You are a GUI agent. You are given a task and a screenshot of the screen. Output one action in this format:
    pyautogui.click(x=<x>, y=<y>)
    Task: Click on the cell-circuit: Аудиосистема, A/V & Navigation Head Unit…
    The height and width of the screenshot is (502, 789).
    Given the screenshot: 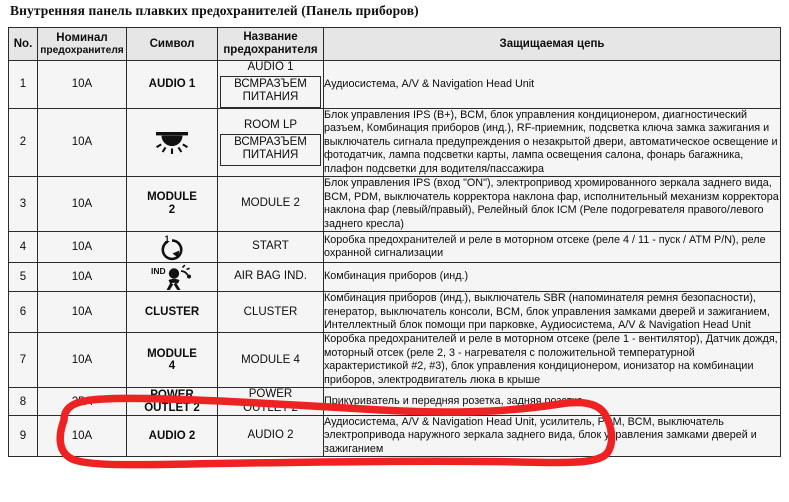 What is the action you would take?
    pyautogui.click(x=552, y=436)
    